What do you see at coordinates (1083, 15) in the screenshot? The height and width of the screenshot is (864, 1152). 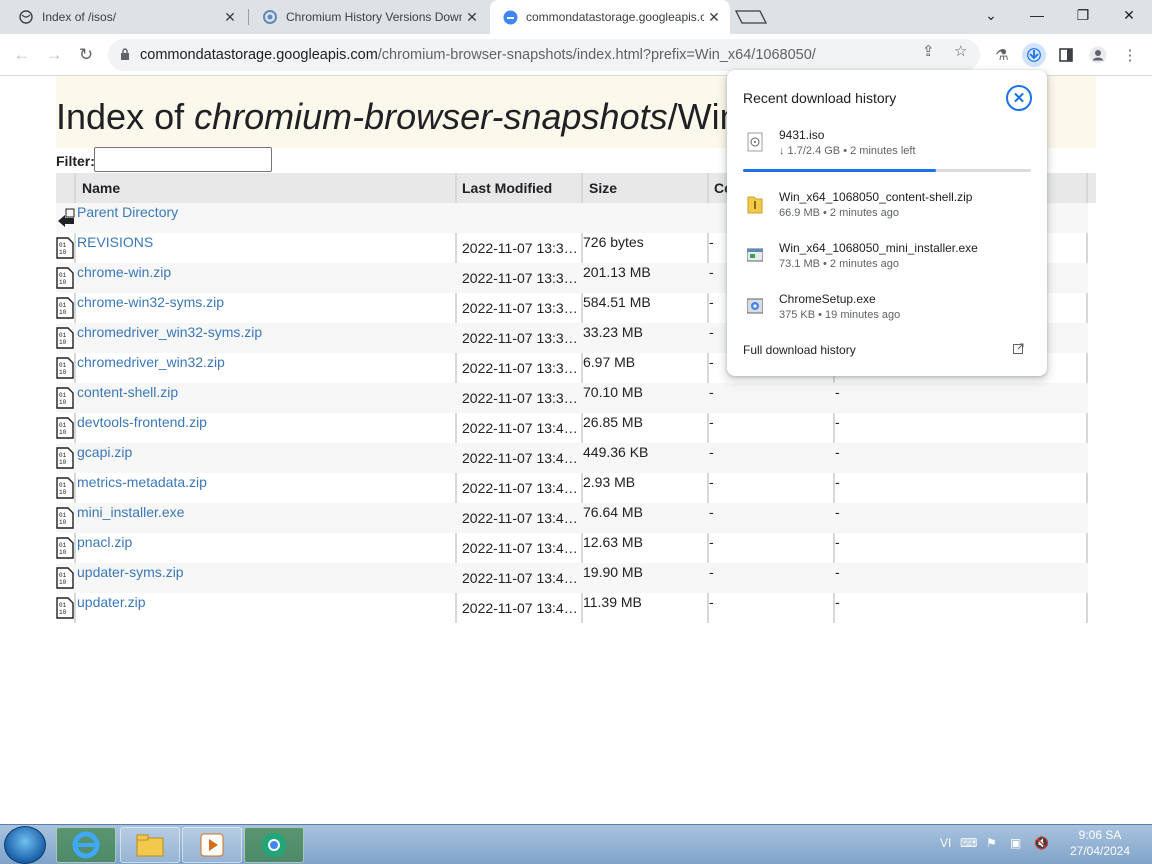 I see `restore-icon: ❐` at bounding box center [1083, 15].